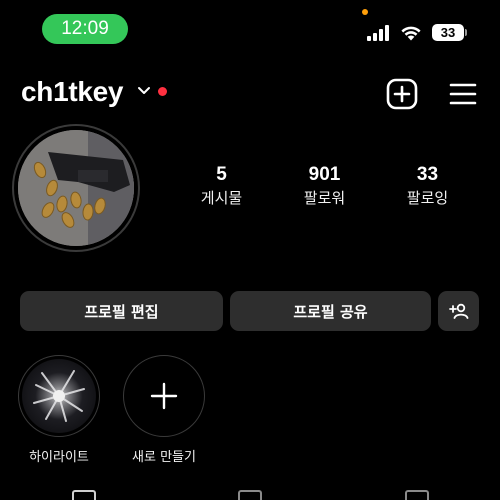  What do you see at coordinates (324, 174) in the screenshot?
I see `followers-count: 901` at bounding box center [324, 174].